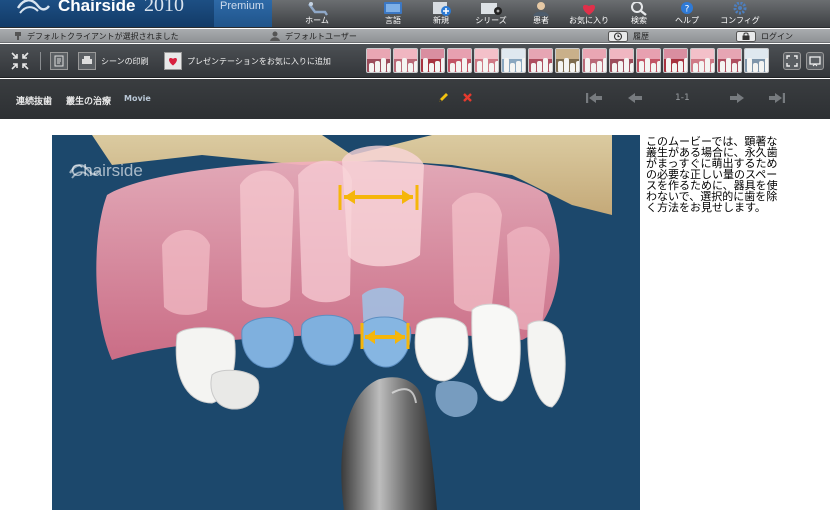  What do you see at coordinates (34, 100) in the screenshot?
I see `breadcrumb-category: 連続抜歯` at bounding box center [34, 100].